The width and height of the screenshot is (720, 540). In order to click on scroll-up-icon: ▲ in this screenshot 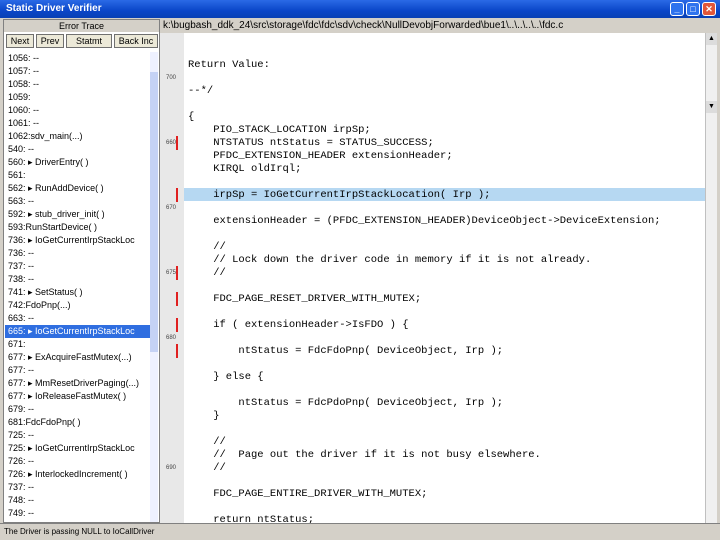, I will do `click(711, 39)`.